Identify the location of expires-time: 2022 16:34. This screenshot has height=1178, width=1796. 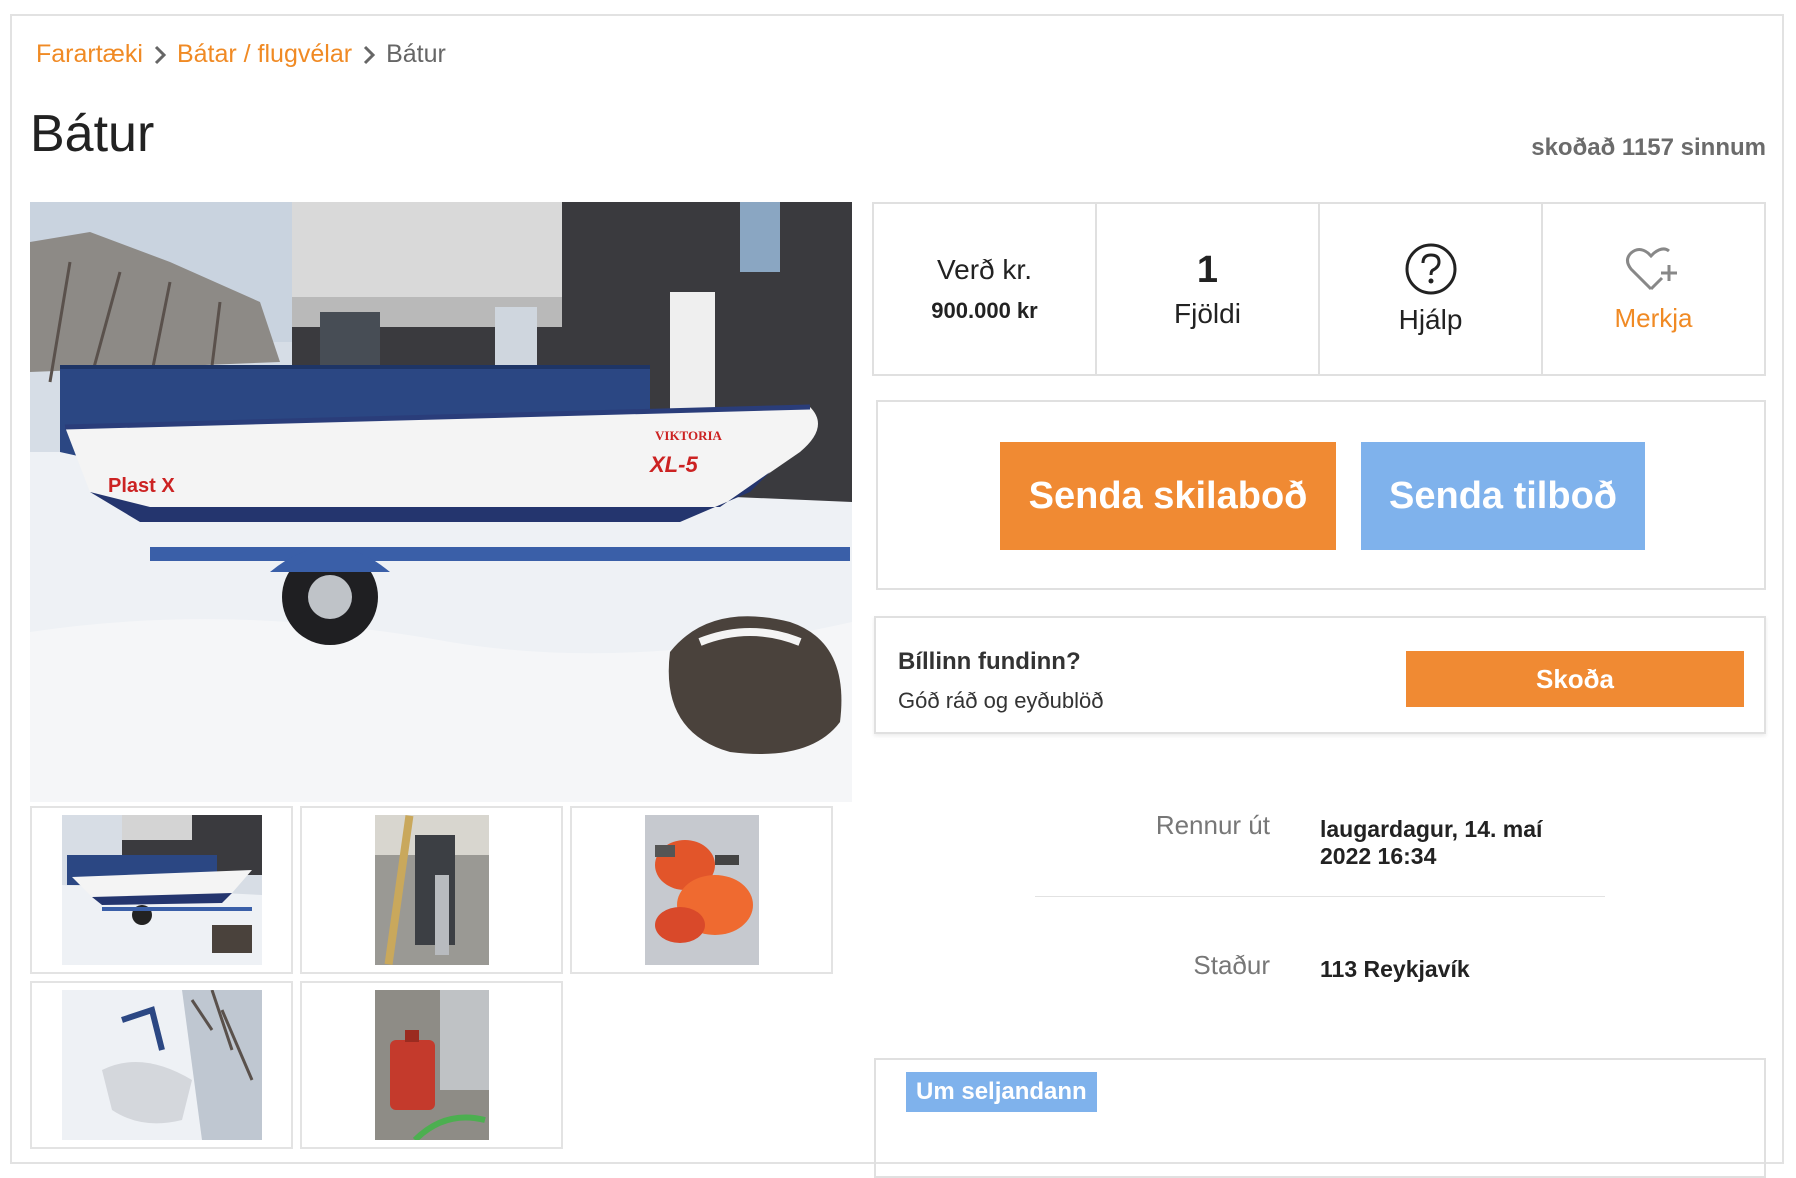
(1378, 856).